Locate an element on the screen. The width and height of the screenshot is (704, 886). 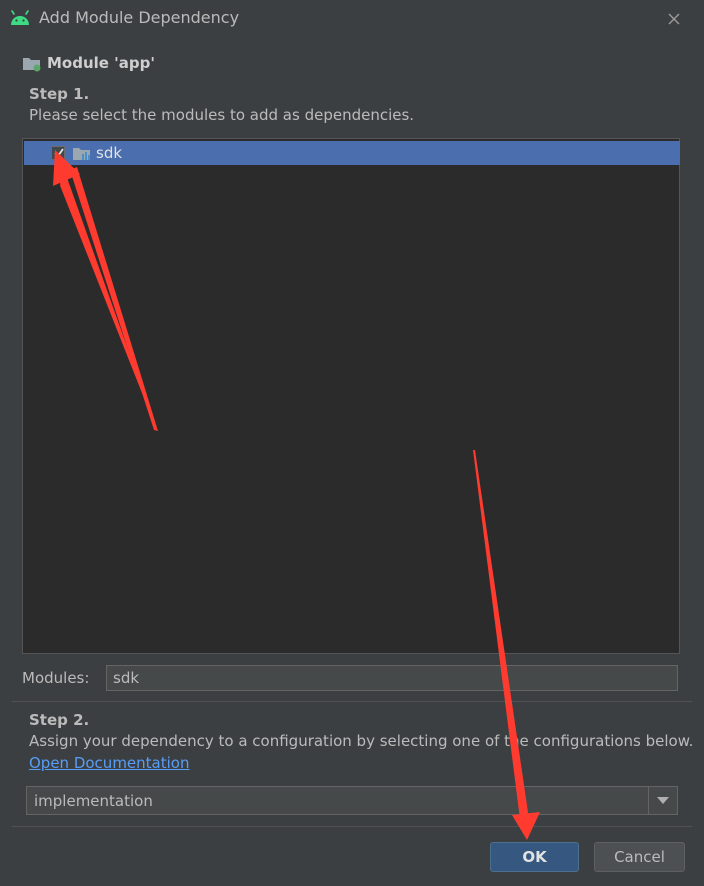
check-icon is located at coordinates (59, 153).